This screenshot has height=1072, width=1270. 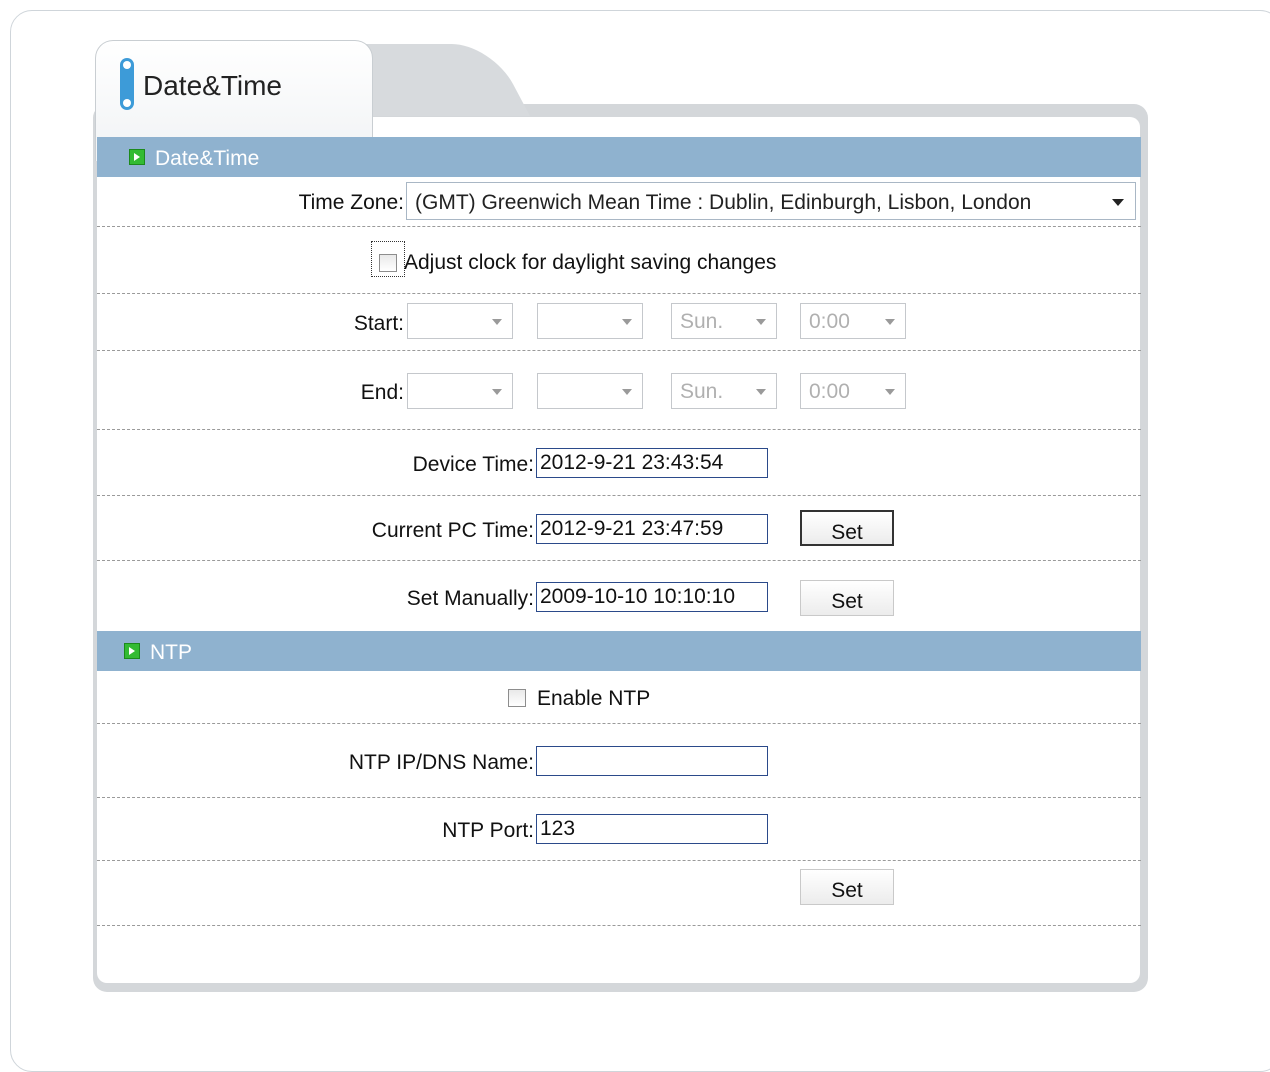 I want to click on end-day-value: Sun., so click(x=702, y=391).